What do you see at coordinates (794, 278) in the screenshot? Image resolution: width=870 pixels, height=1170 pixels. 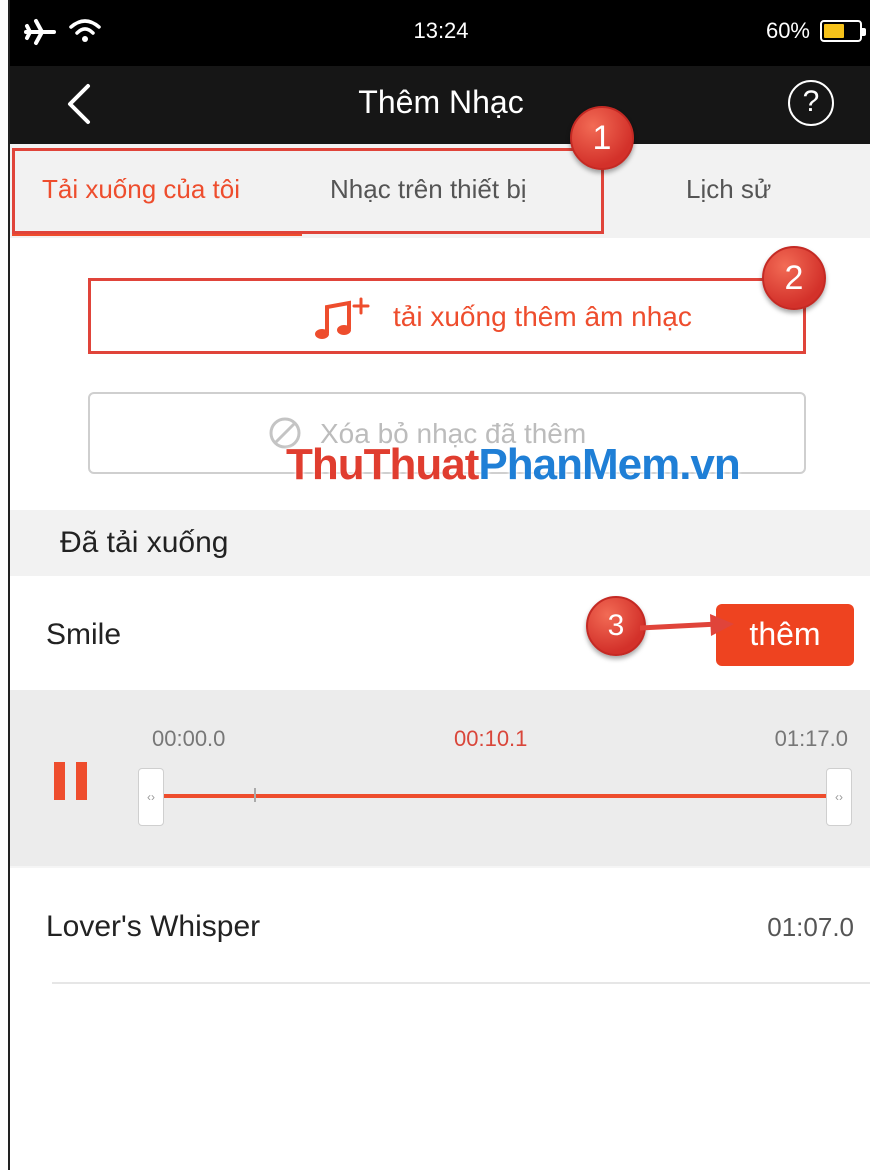 I see `annotation-badge-2: 2` at bounding box center [794, 278].